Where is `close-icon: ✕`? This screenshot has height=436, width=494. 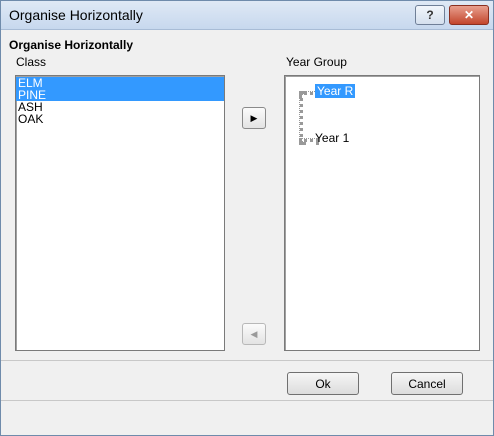
close-icon: ✕ is located at coordinates (469, 15).